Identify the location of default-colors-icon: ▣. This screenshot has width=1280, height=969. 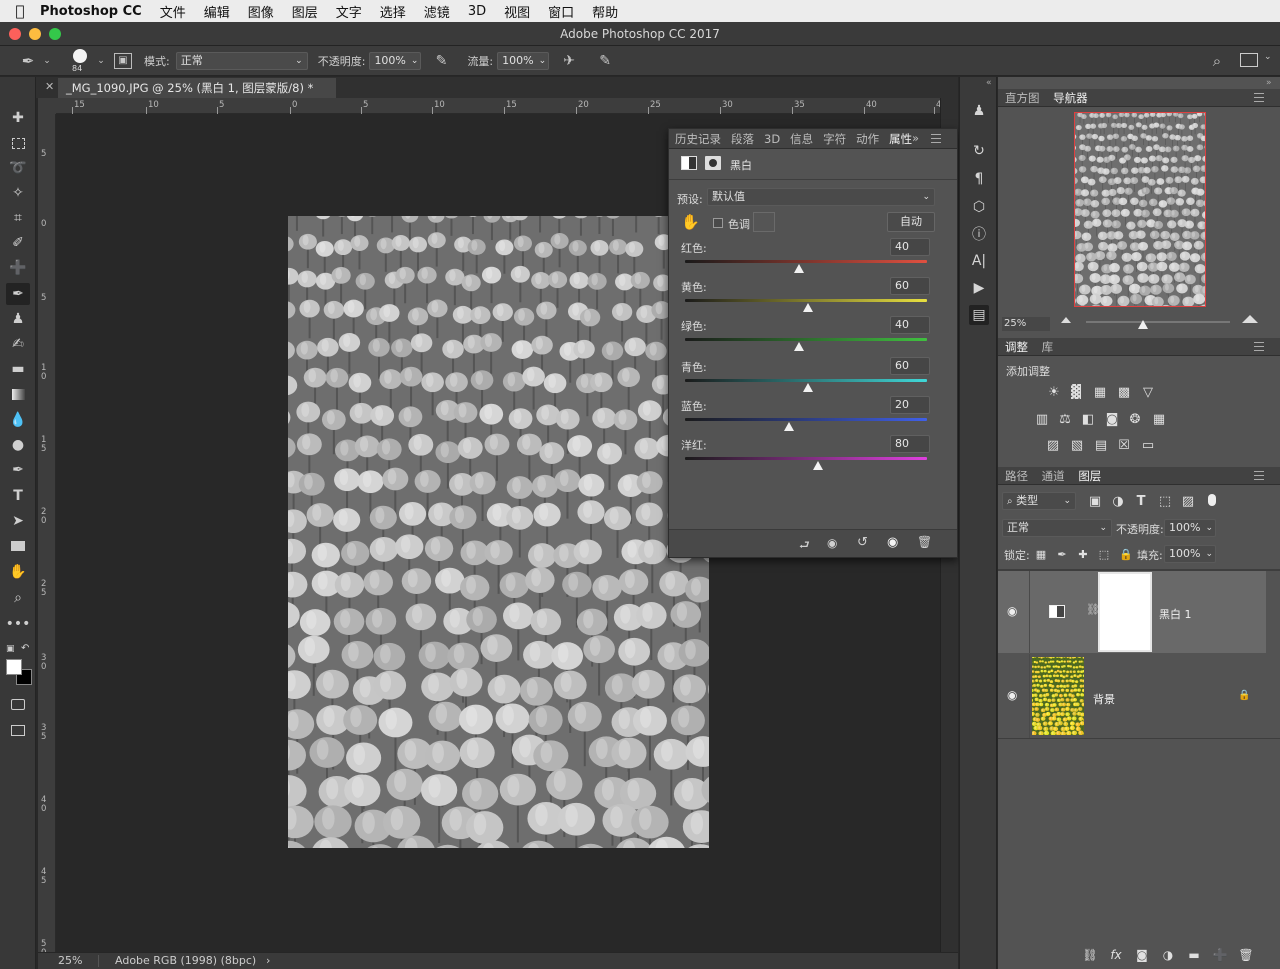
(10, 649).